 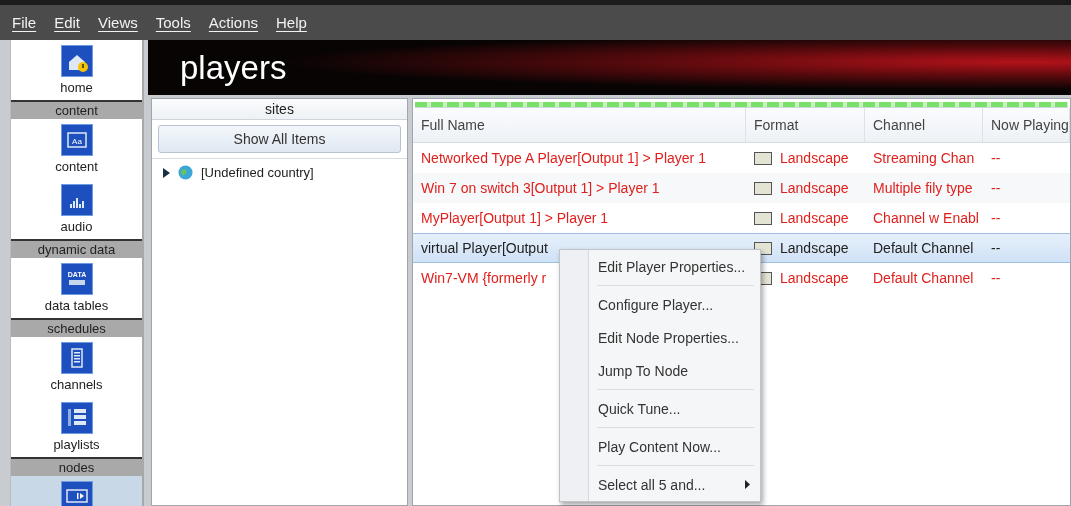 I want to click on cell-text: Multiple fily type, so click(x=923, y=188).